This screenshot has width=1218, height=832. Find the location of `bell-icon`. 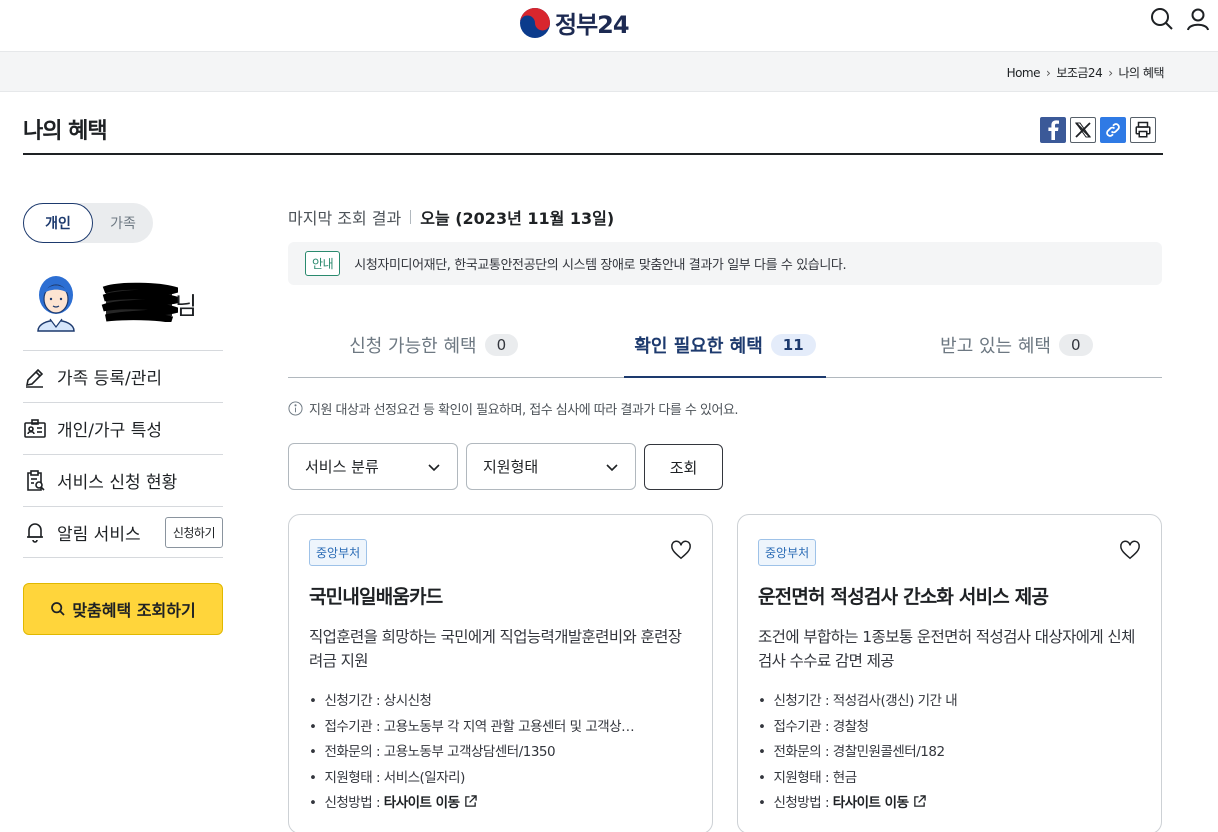

bell-icon is located at coordinates (35, 533).